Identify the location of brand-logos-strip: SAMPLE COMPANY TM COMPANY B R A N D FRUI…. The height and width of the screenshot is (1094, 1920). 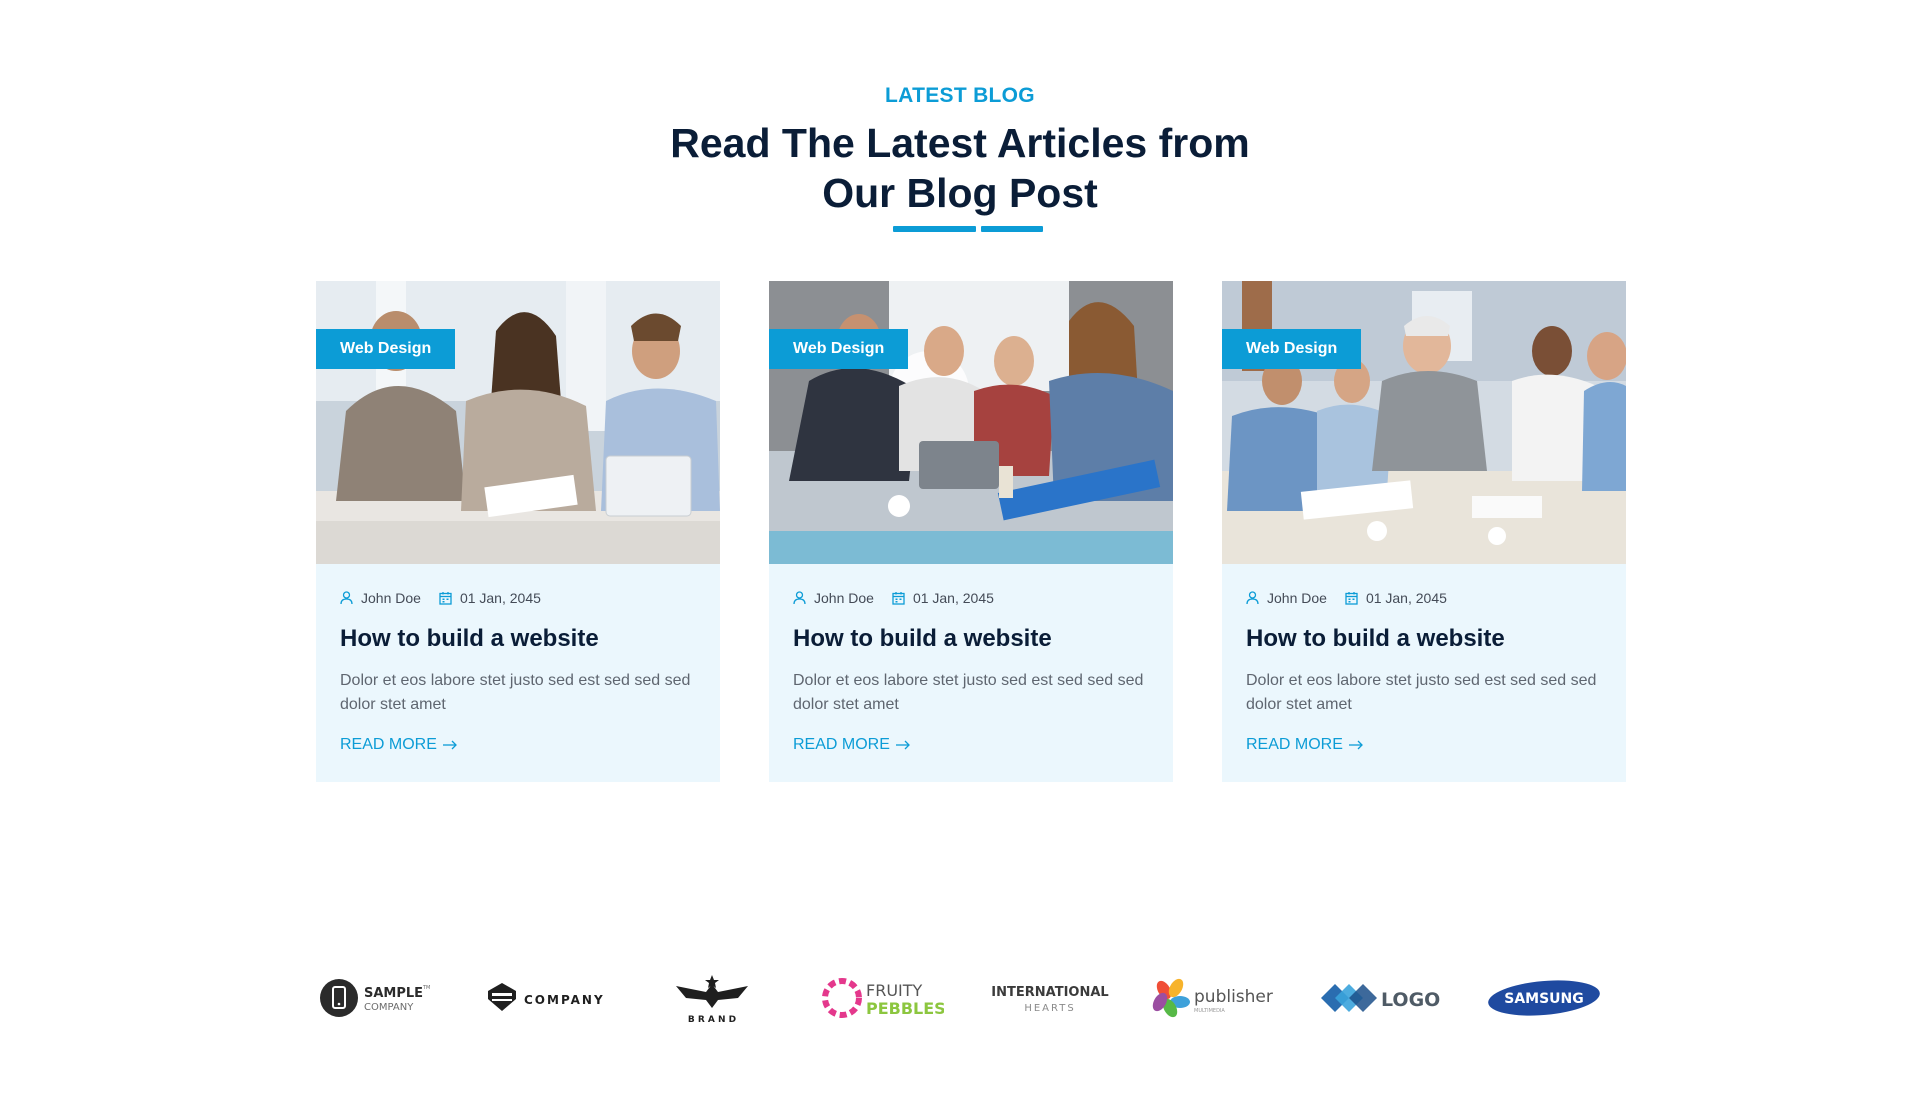
(971, 998).